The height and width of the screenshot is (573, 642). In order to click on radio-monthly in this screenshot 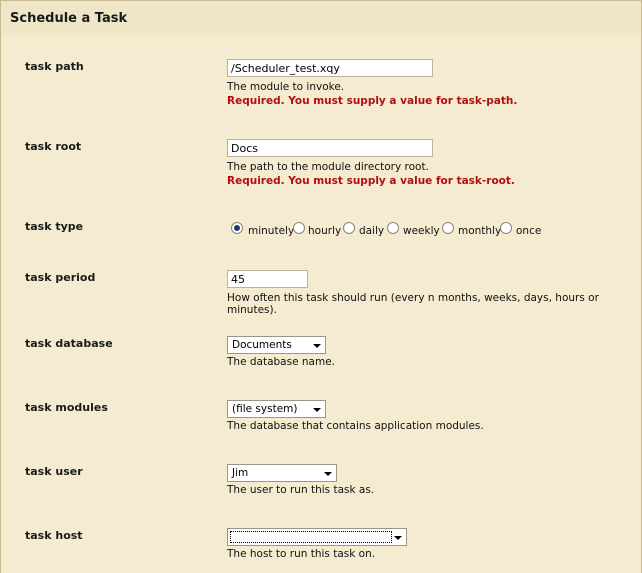, I will do `click(448, 228)`.